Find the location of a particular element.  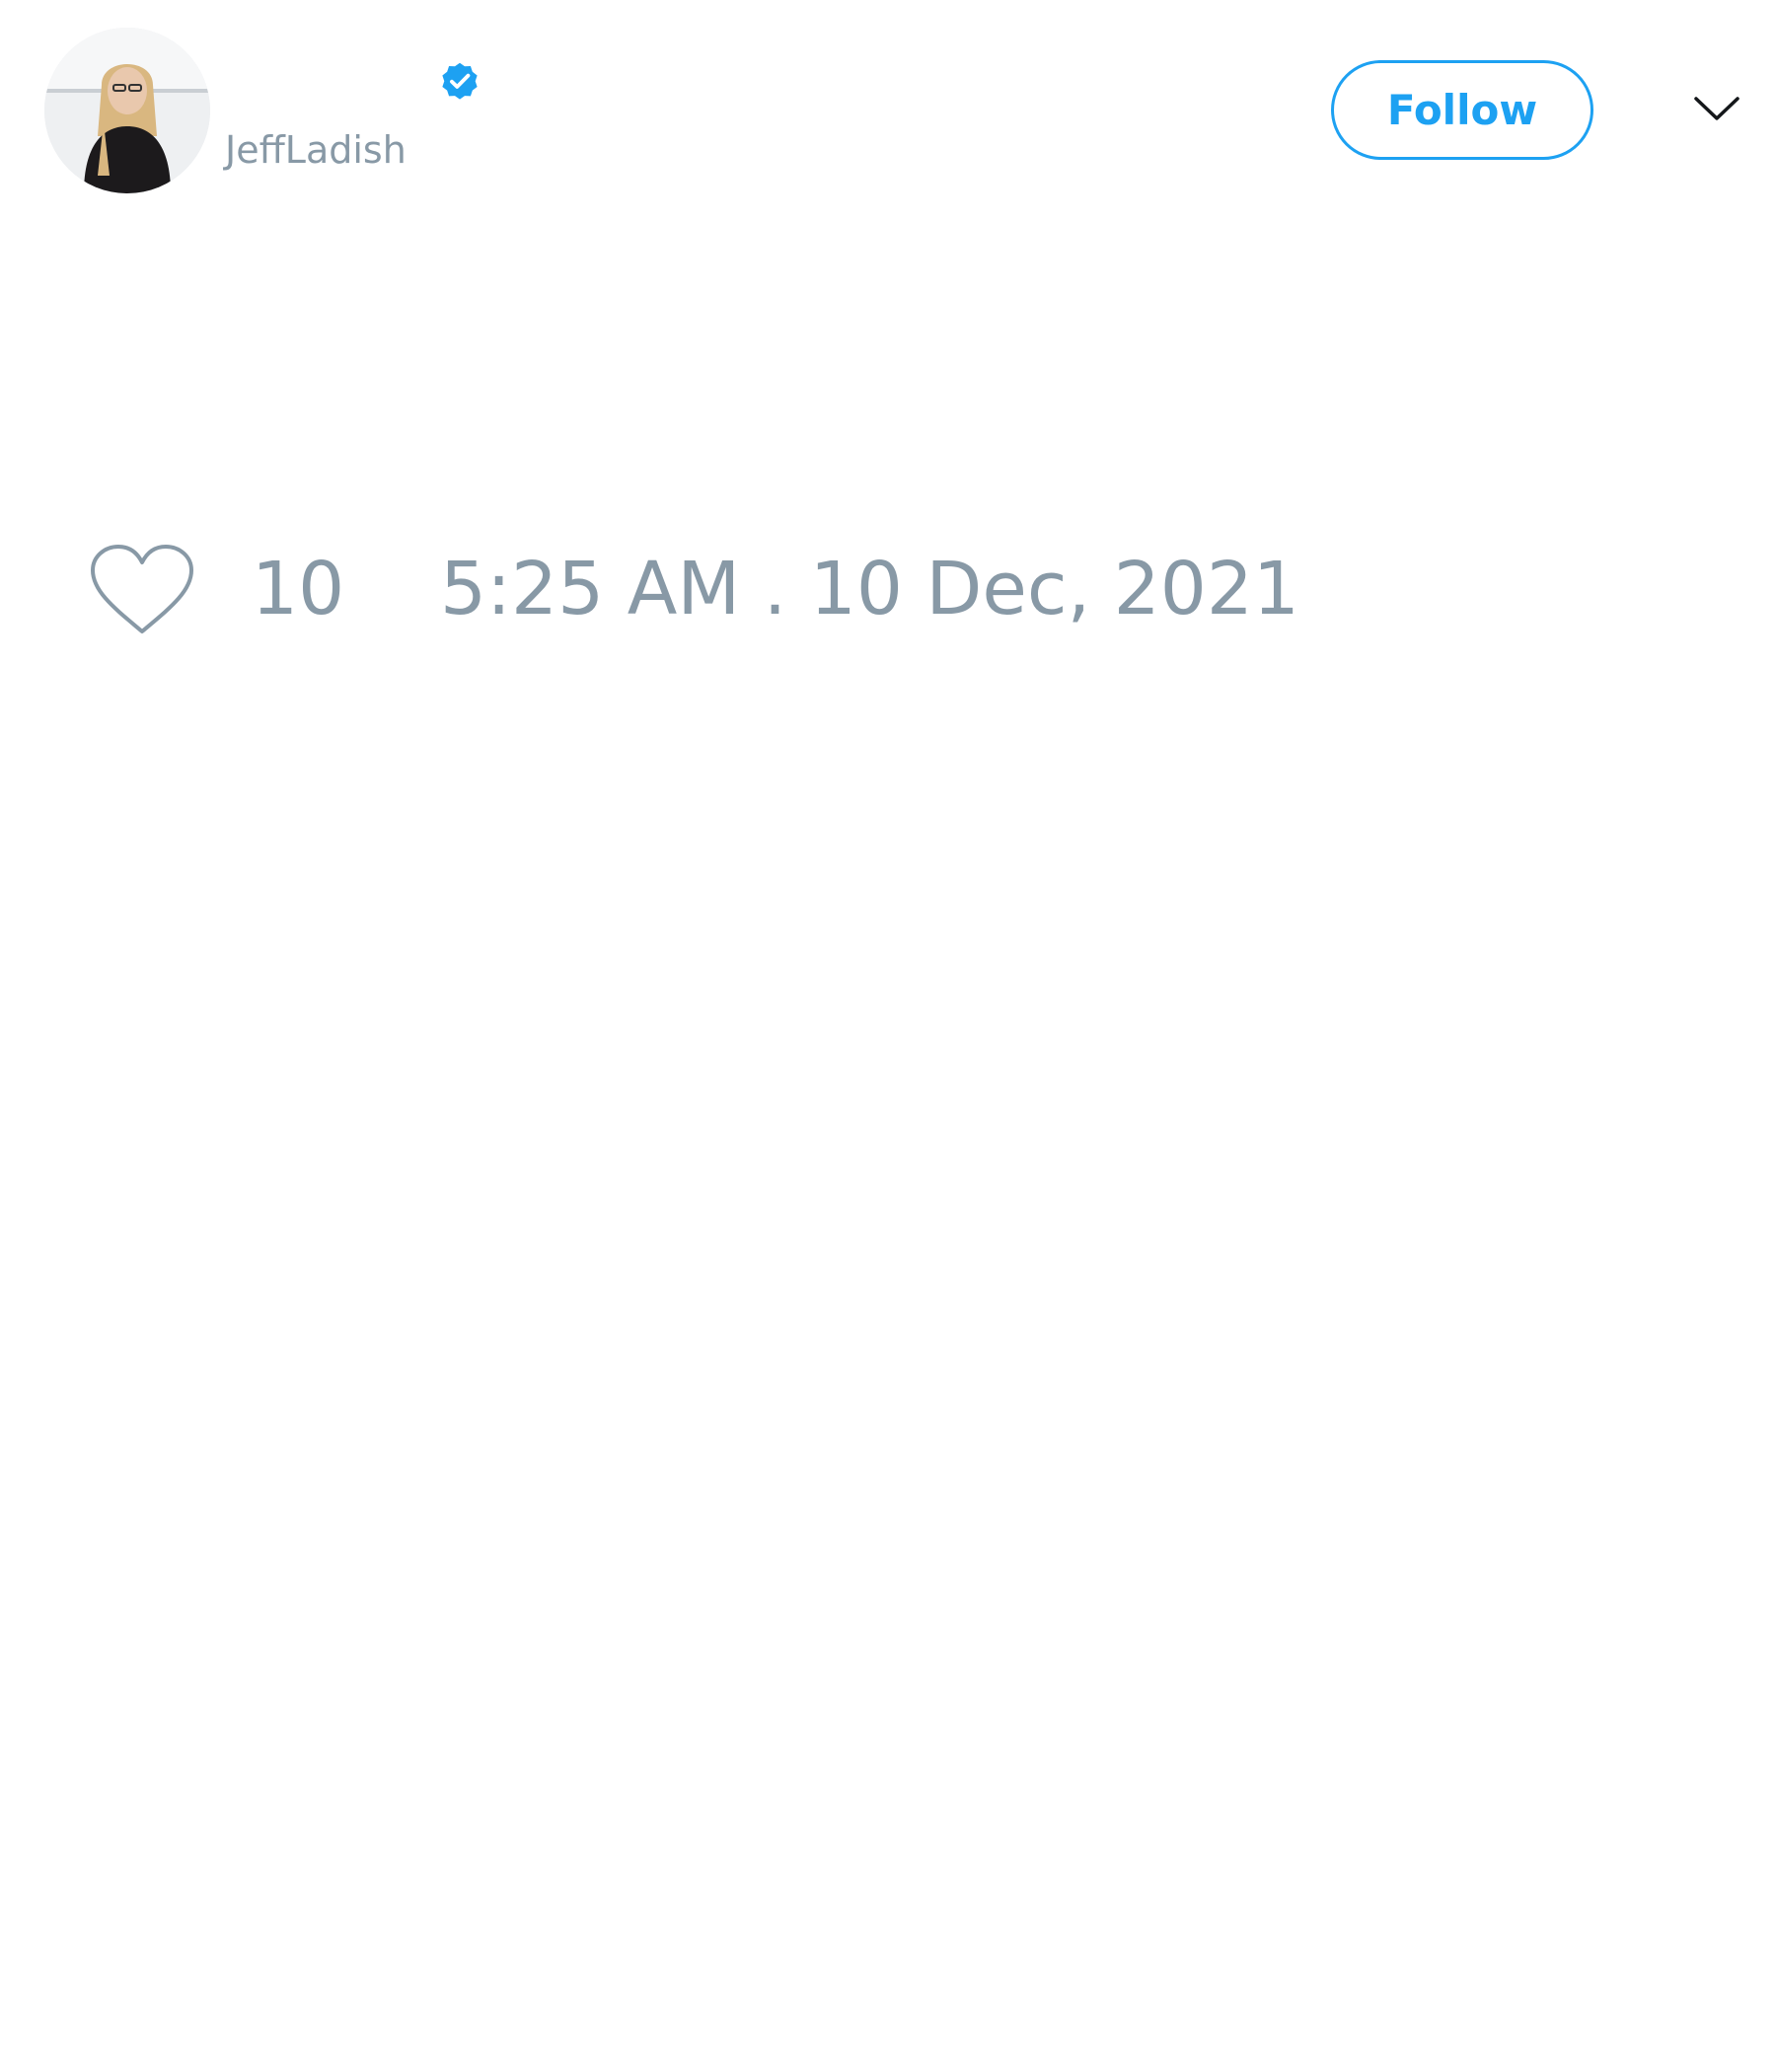

avatar-photo is located at coordinates (127, 111).